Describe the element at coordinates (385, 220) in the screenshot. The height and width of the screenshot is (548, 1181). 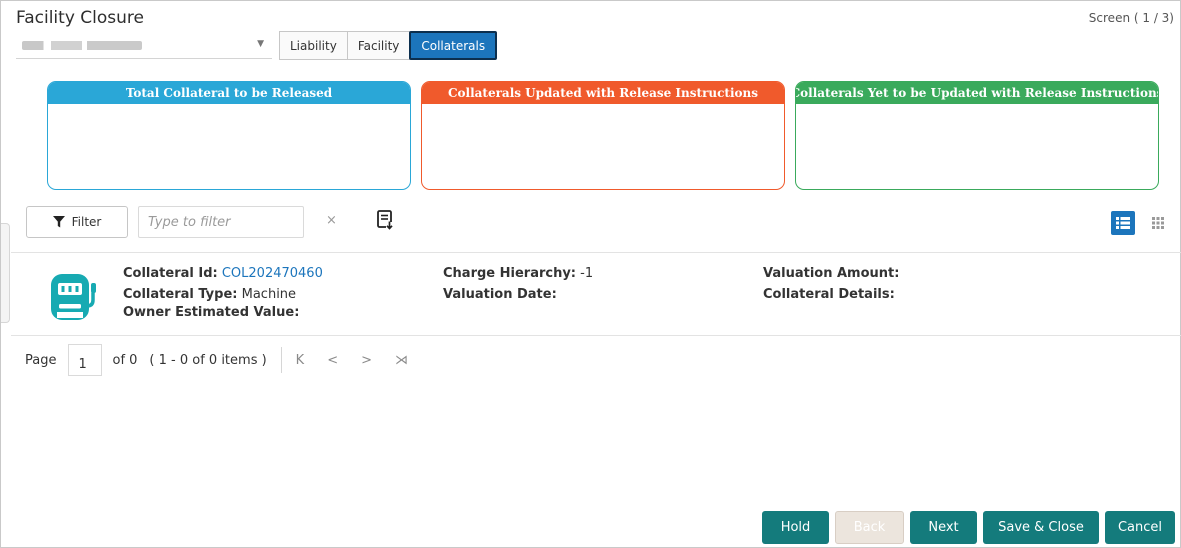
I see `export-icon` at that location.